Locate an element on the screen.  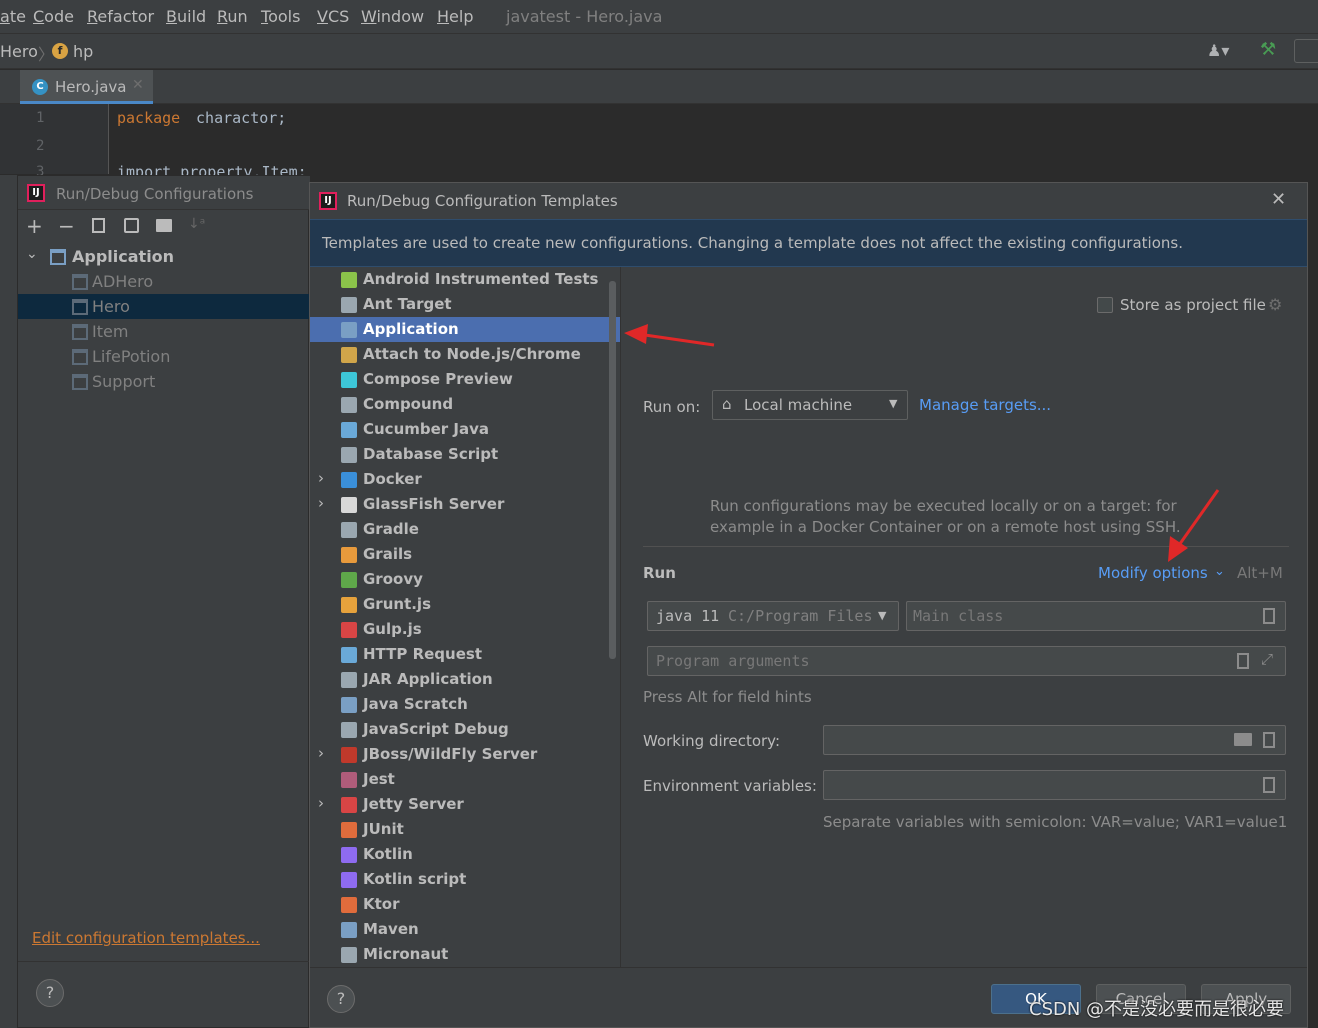
jdk-dropdown: java 11 C:/Program Files ▼ is located at coordinates (773, 616).